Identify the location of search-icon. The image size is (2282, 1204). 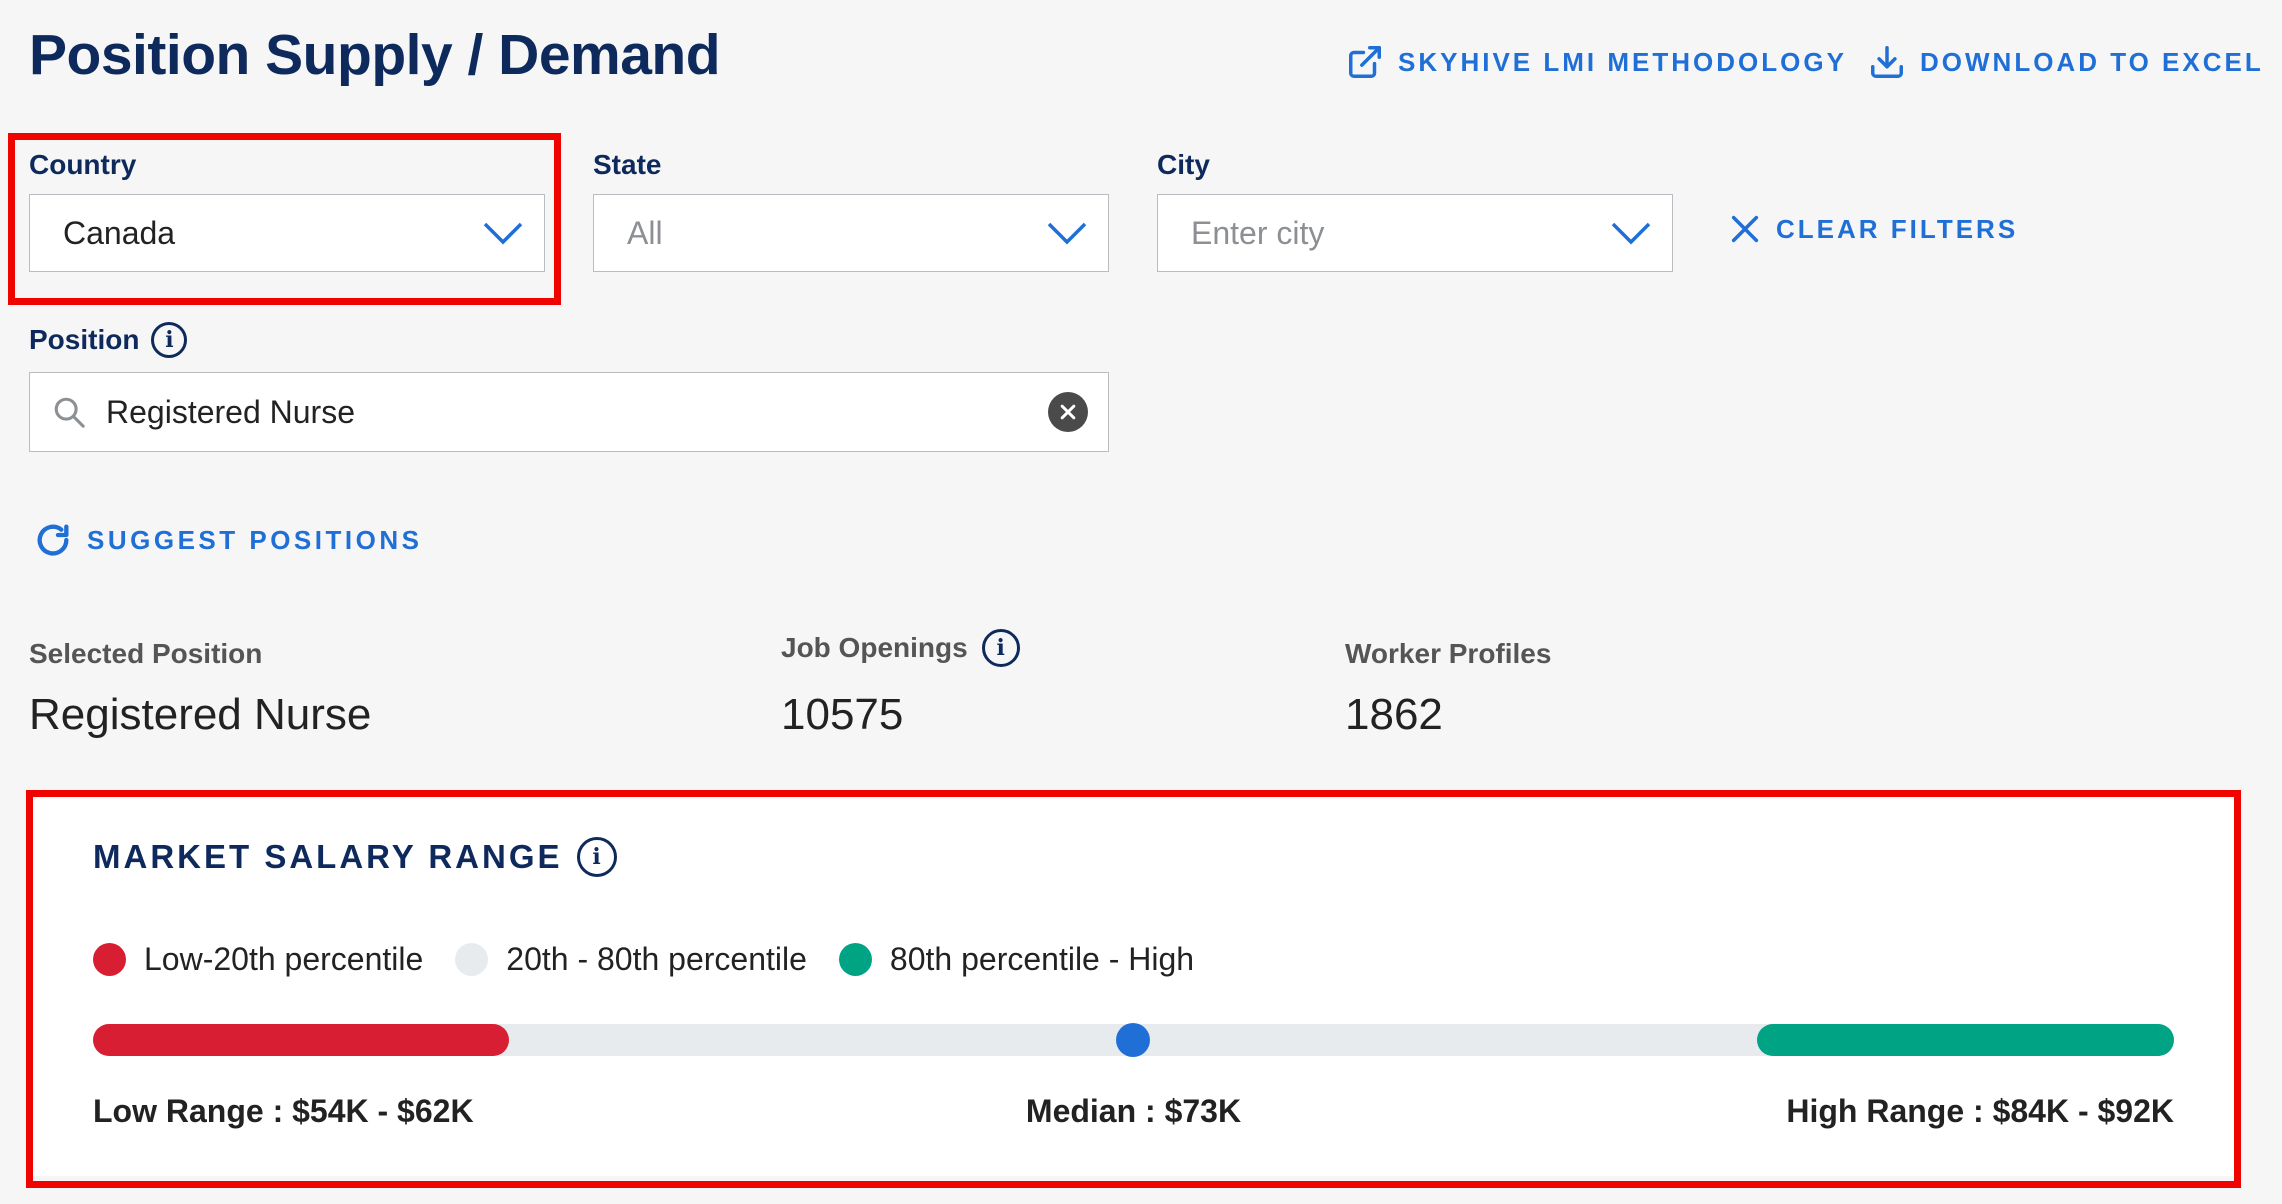
(69, 412).